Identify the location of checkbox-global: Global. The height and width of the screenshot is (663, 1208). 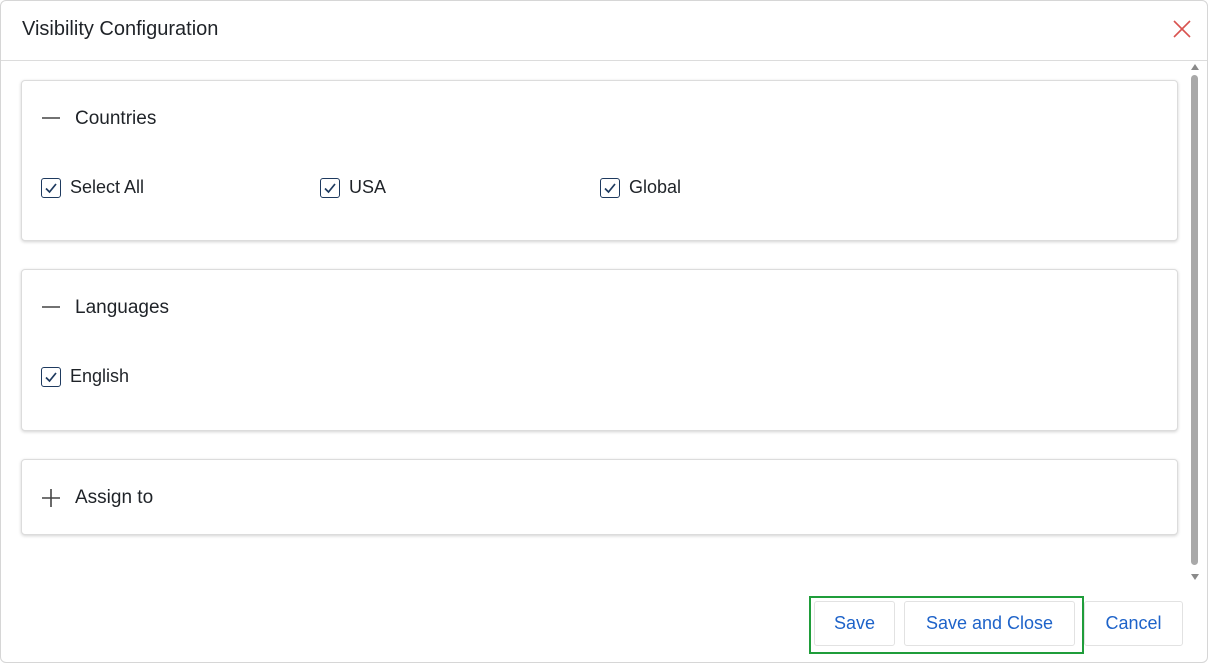
(640, 187).